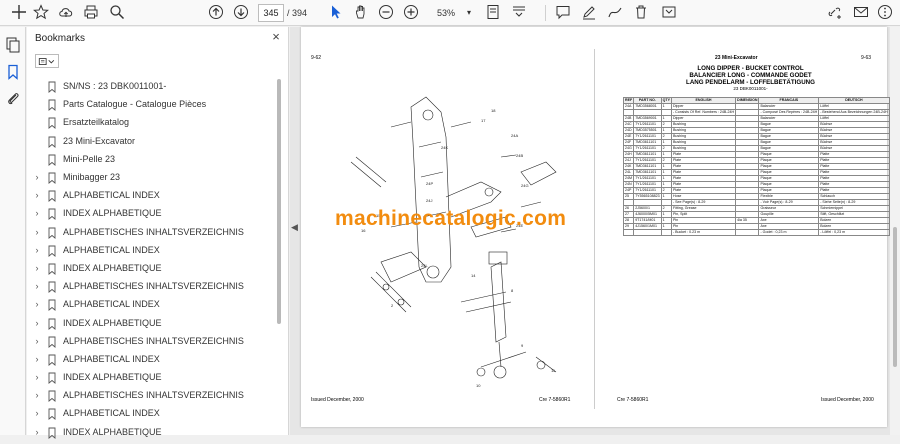 Image resolution: width=900 pixels, height=444 pixels. I want to click on svg-text: 24B, so click(519, 155).